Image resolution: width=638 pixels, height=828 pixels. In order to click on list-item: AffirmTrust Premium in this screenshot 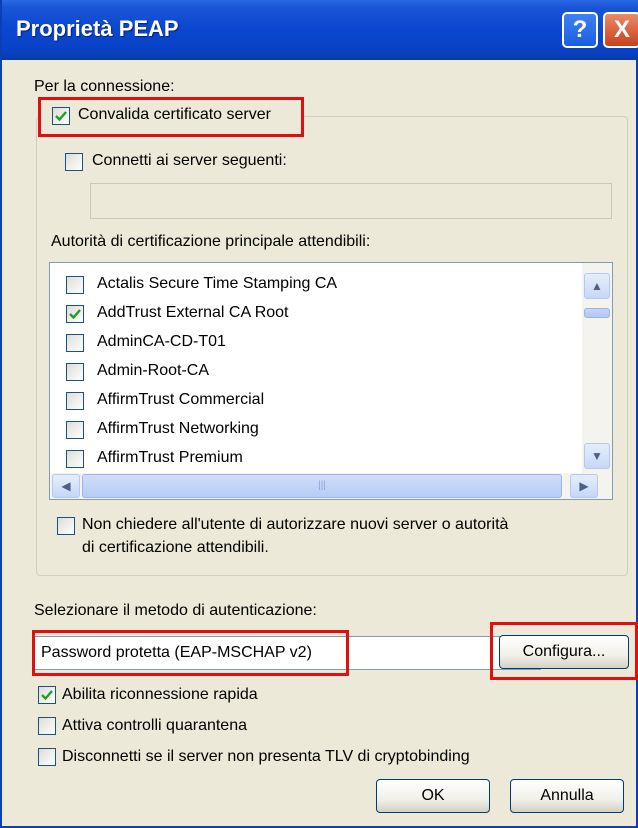, I will do `click(310, 459)`.